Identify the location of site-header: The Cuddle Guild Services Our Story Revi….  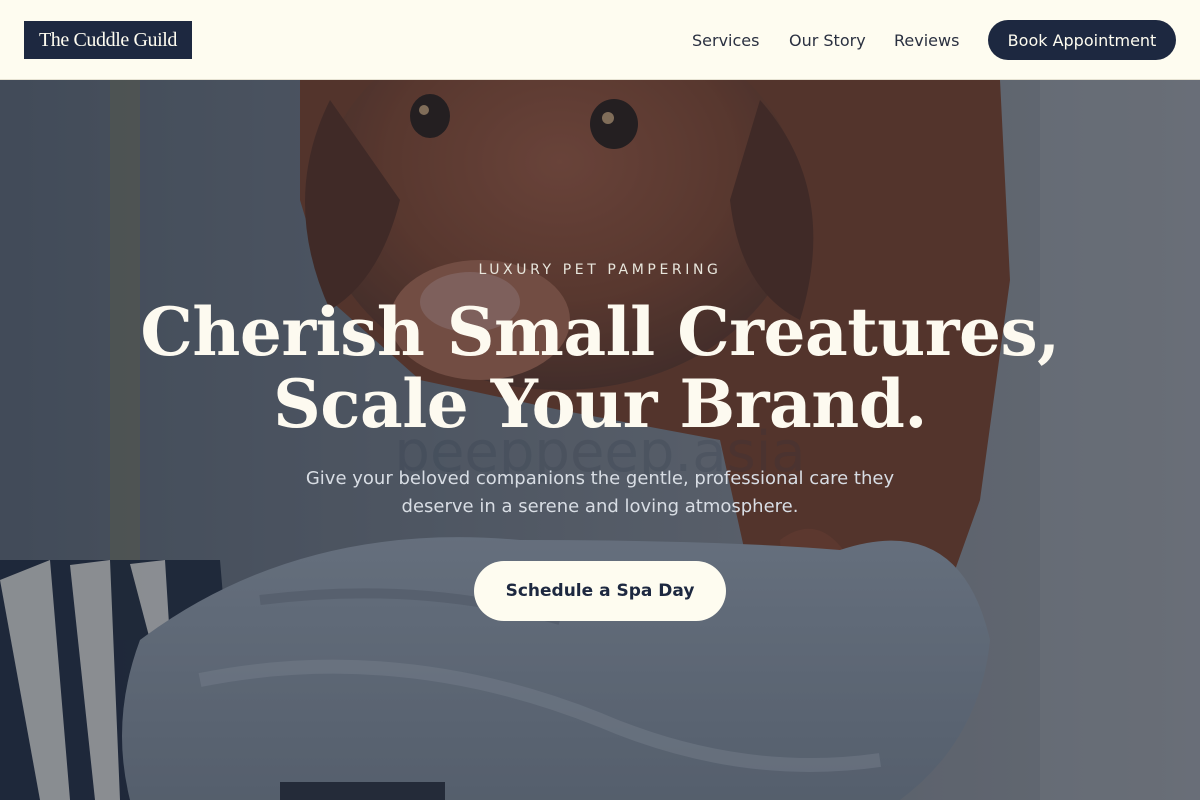
(600, 40).